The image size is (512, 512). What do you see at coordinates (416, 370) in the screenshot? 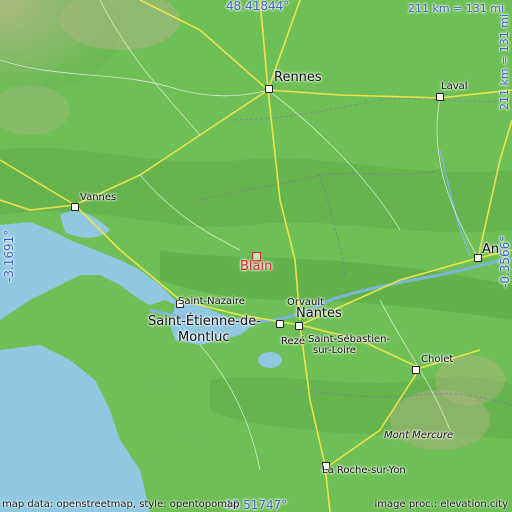
I see `city-marker-cholet` at bounding box center [416, 370].